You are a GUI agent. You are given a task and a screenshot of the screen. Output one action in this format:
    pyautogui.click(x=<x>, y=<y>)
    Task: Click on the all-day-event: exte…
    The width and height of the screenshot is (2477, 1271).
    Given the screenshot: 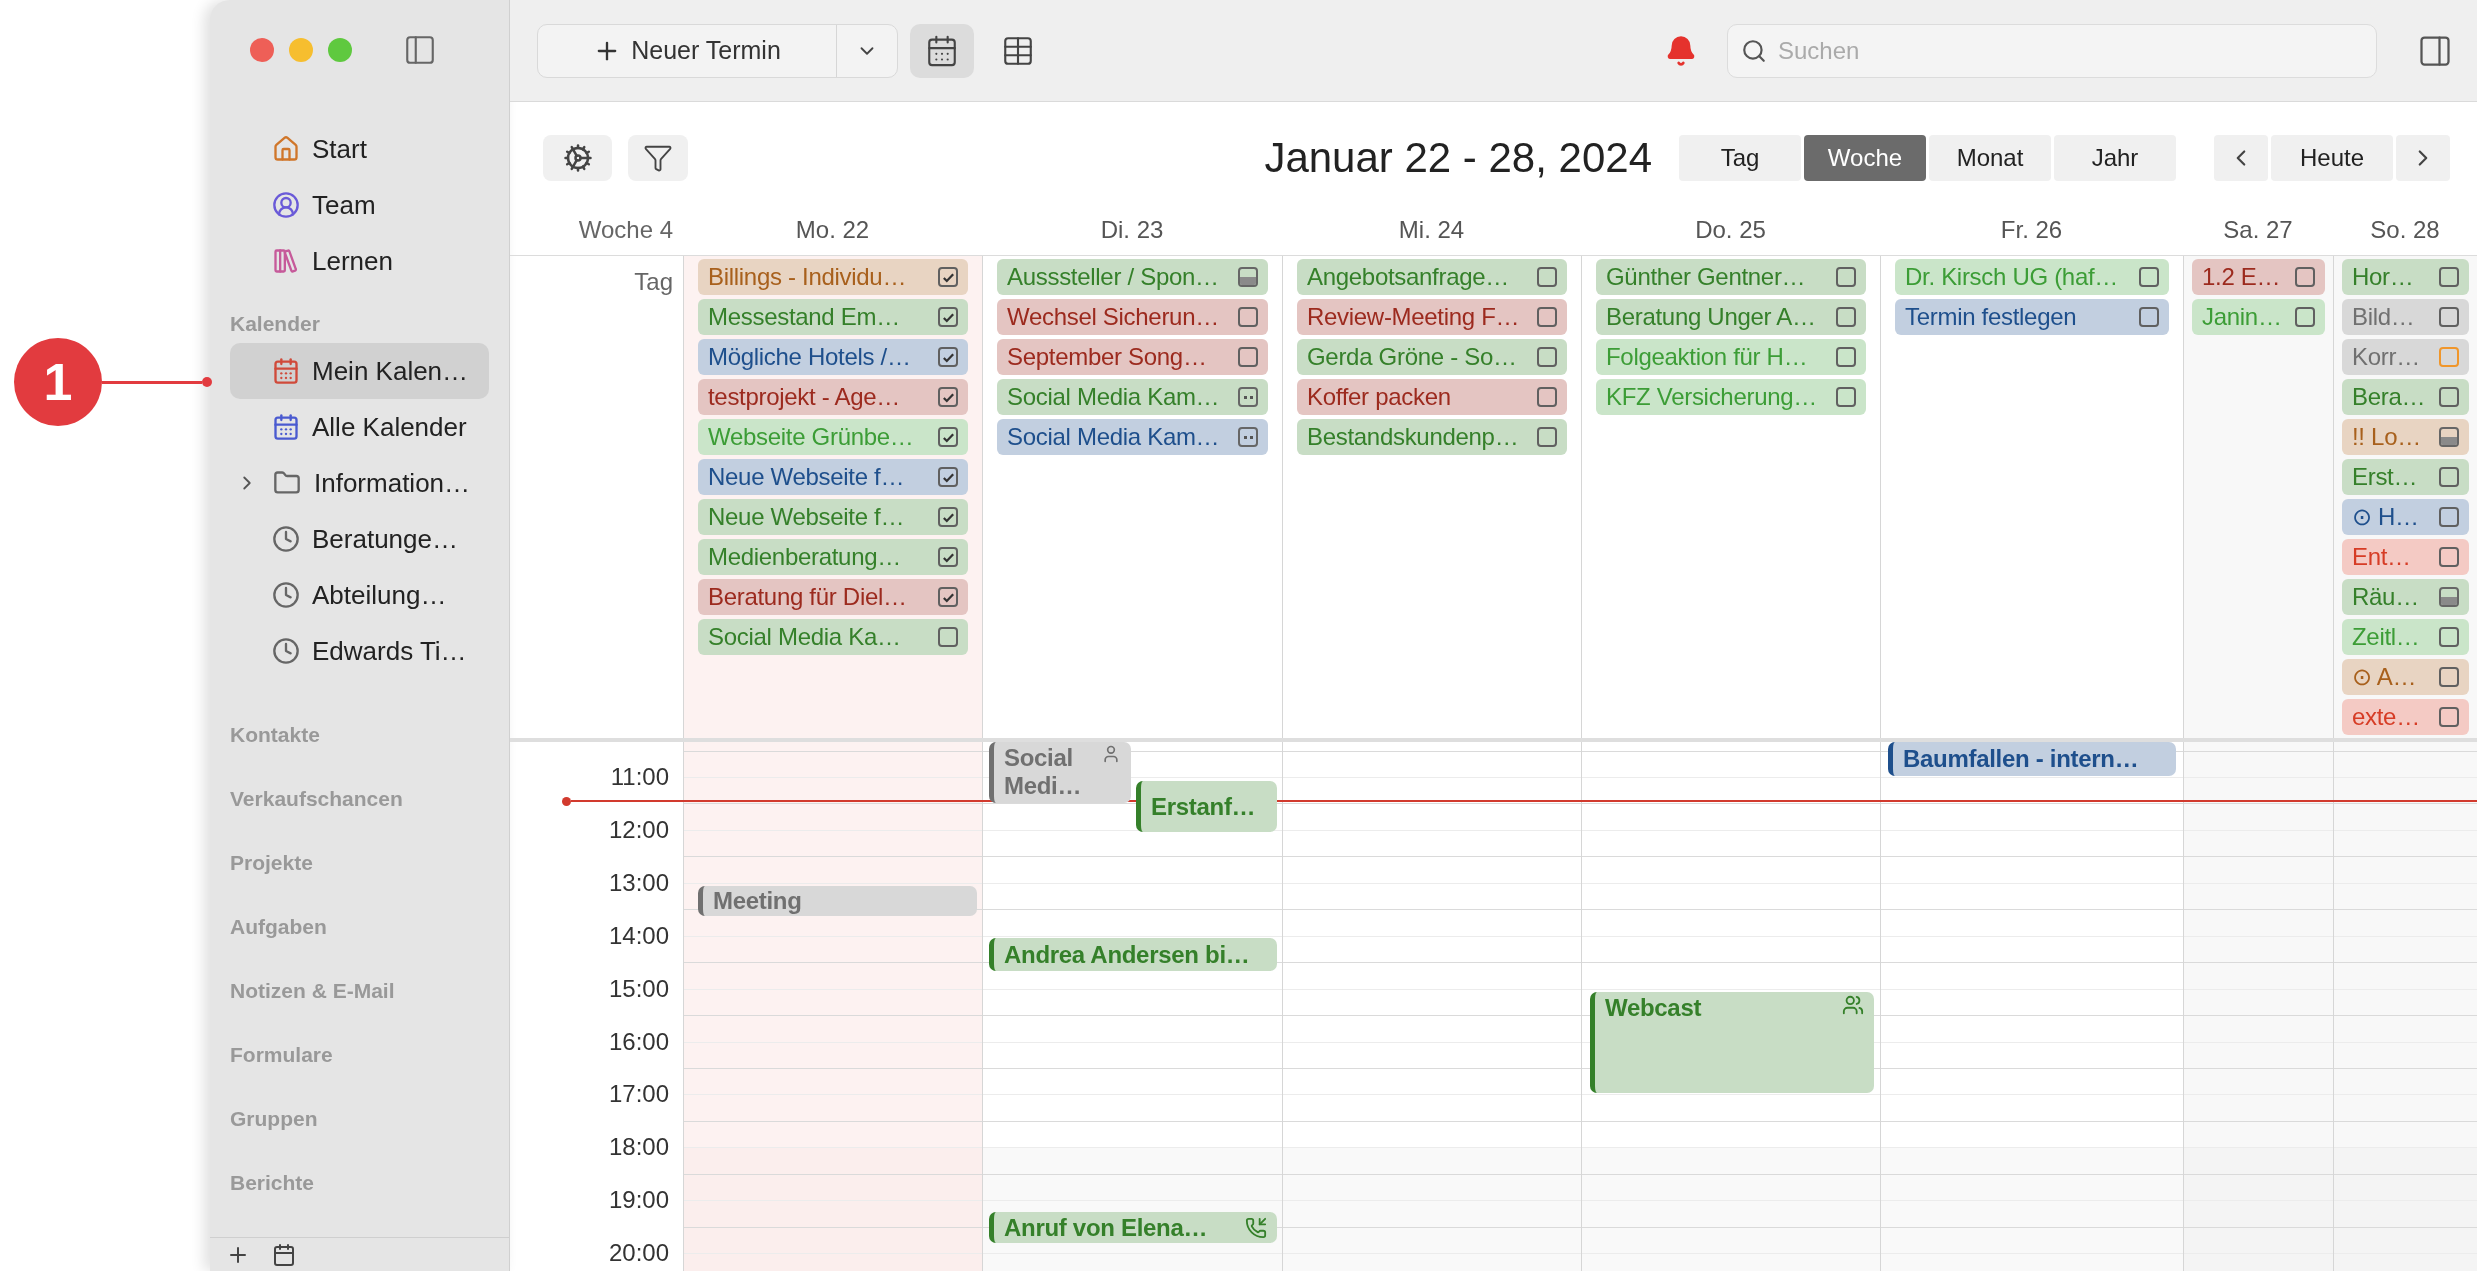 What is the action you would take?
    pyautogui.click(x=2405, y=717)
    